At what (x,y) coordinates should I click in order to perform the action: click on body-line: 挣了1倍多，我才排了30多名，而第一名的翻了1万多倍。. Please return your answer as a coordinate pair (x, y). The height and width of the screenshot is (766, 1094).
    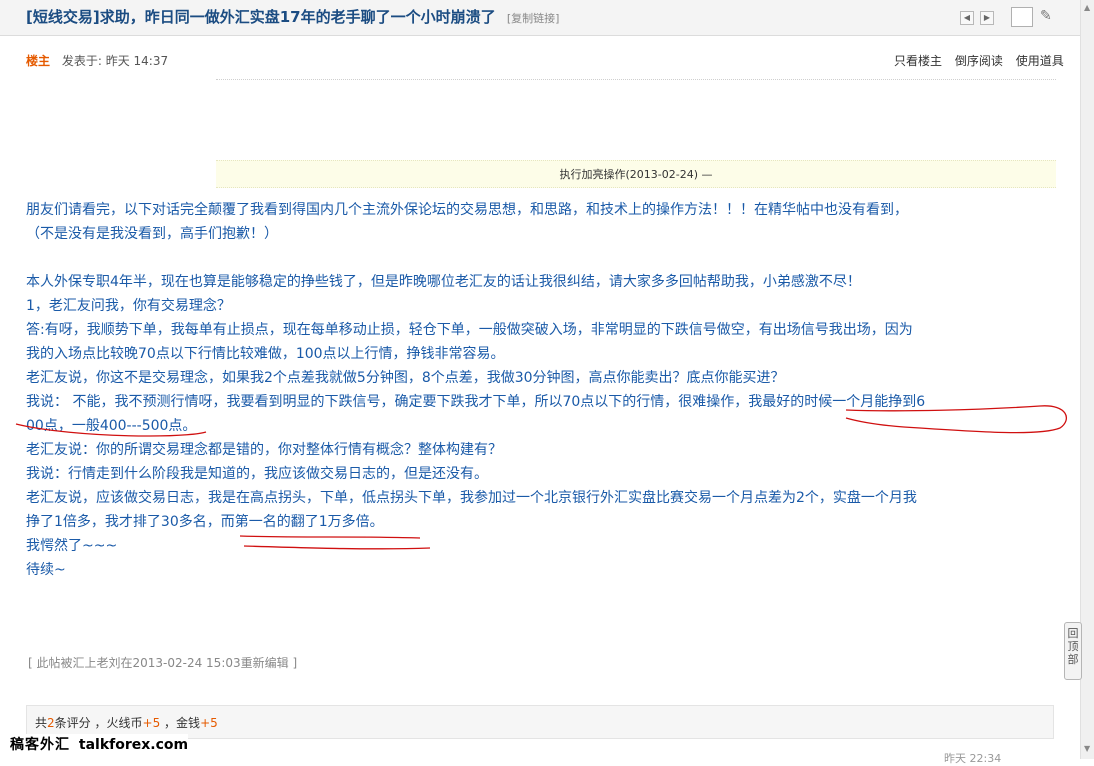
    Looking at the image, I should click on (205, 522).